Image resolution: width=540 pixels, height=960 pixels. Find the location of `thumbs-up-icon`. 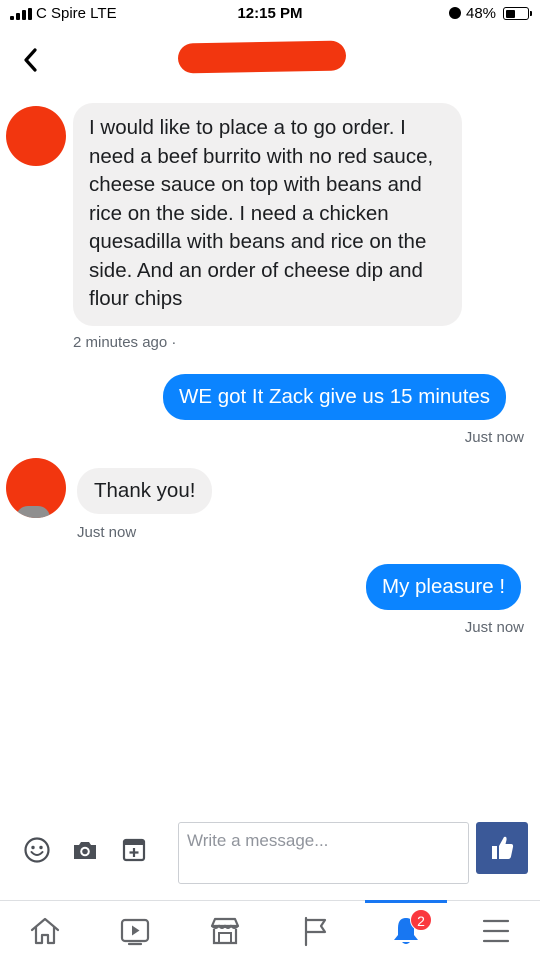

thumbs-up-icon is located at coordinates (503, 847).